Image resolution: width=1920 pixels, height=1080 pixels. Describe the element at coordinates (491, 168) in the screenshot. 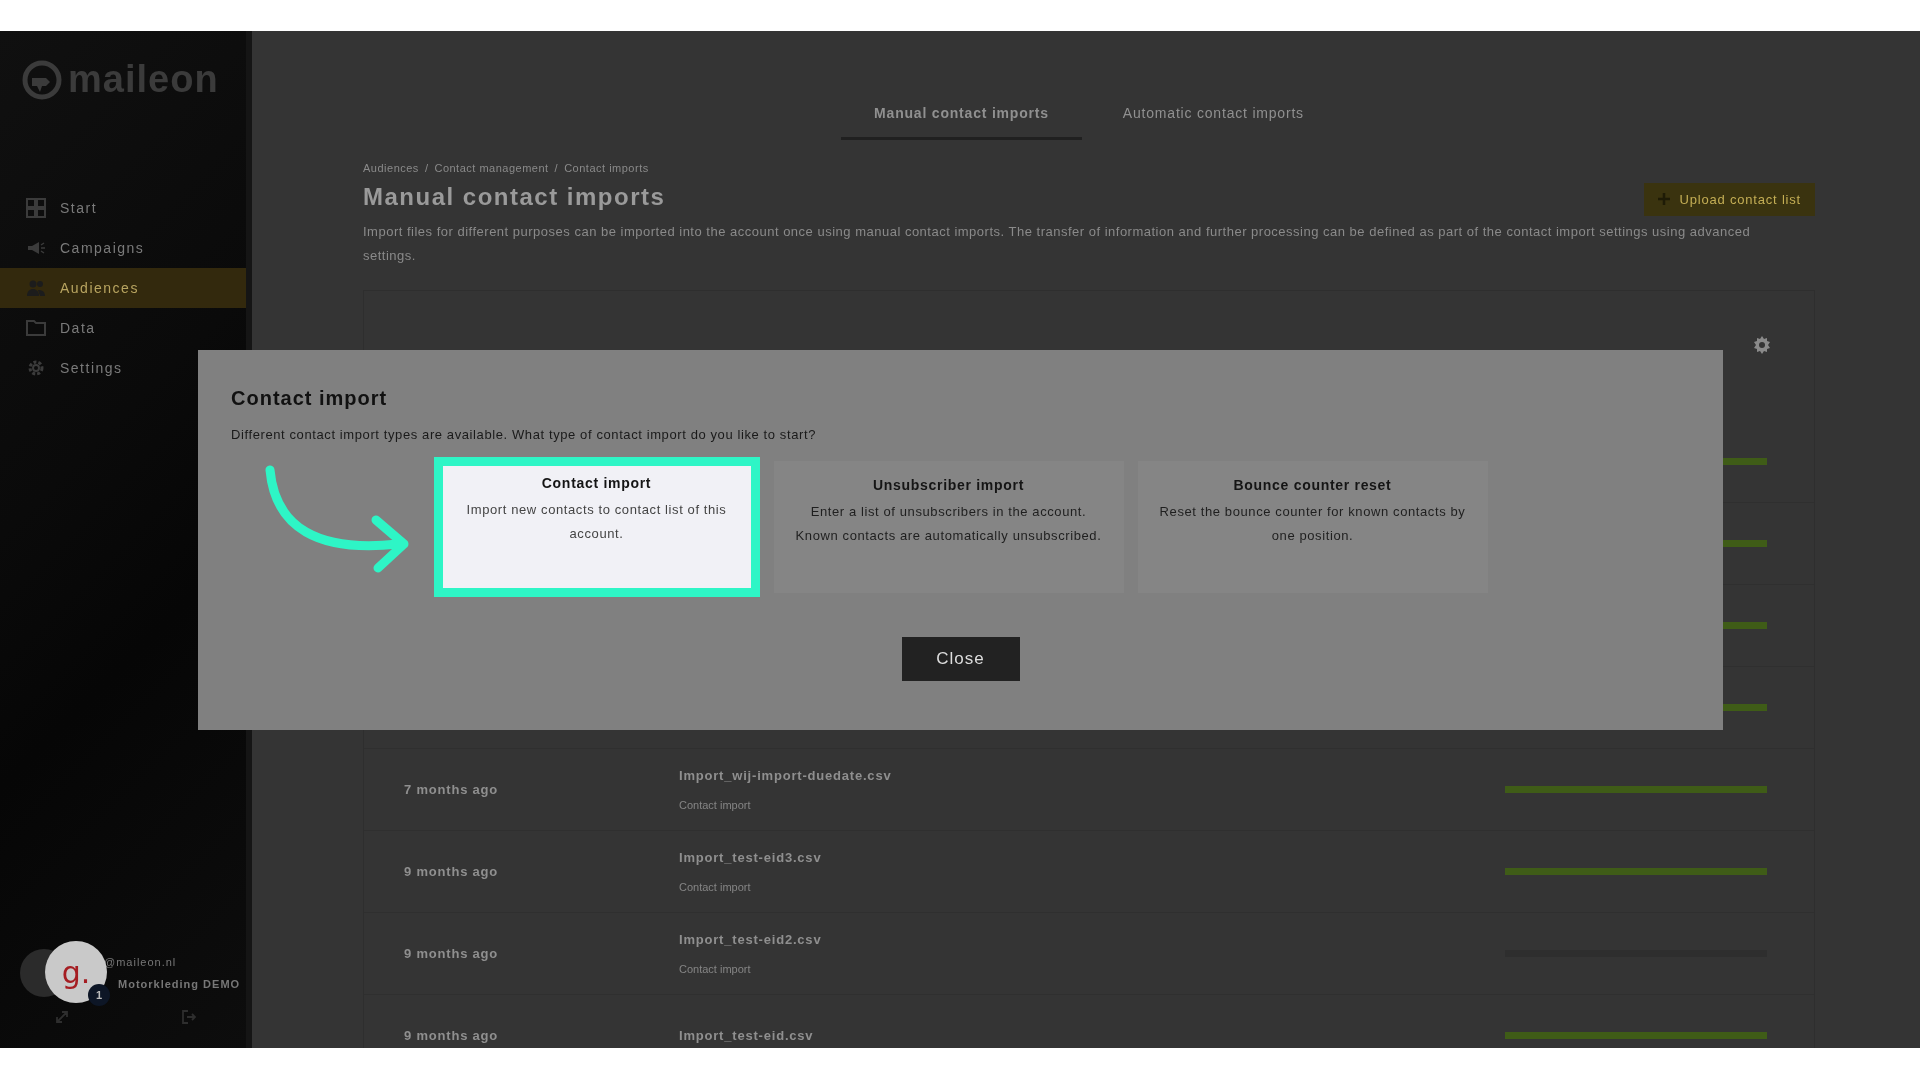

I see `breadcrumb-link: Contact management` at that location.